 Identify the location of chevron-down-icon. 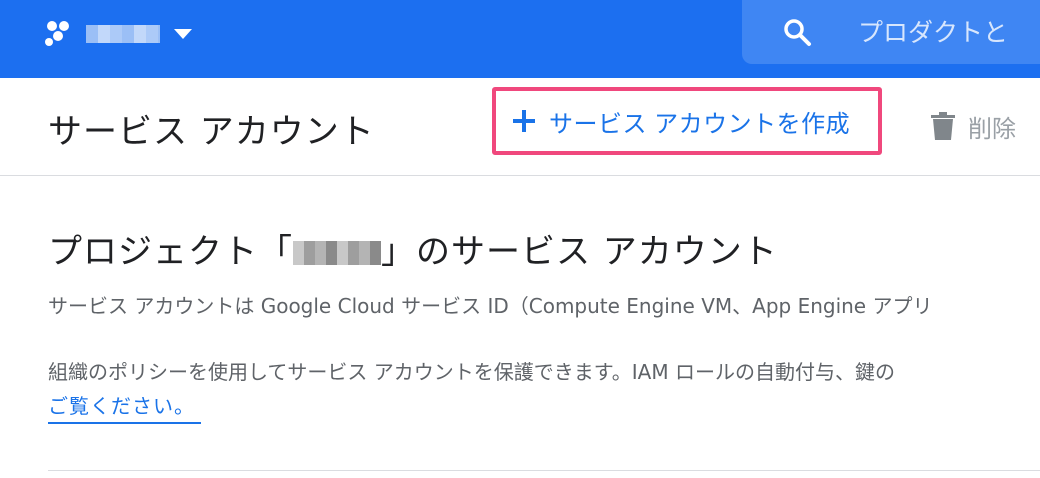
(183, 34).